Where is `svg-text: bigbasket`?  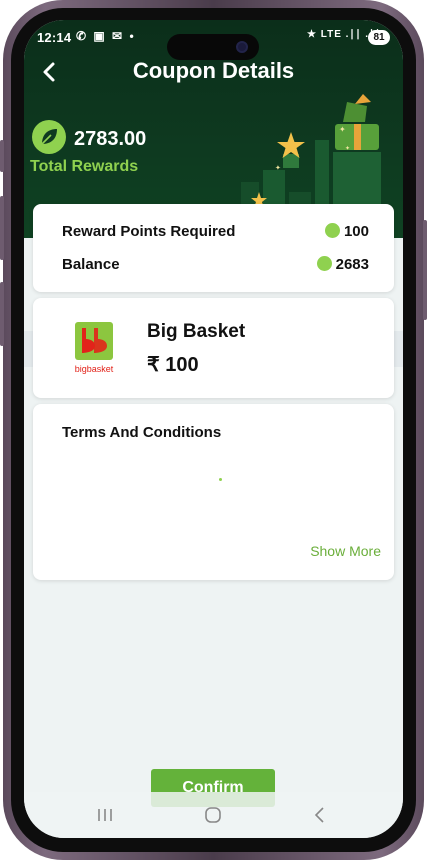
svg-text: bigbasket is located at coordinates (94, 369).